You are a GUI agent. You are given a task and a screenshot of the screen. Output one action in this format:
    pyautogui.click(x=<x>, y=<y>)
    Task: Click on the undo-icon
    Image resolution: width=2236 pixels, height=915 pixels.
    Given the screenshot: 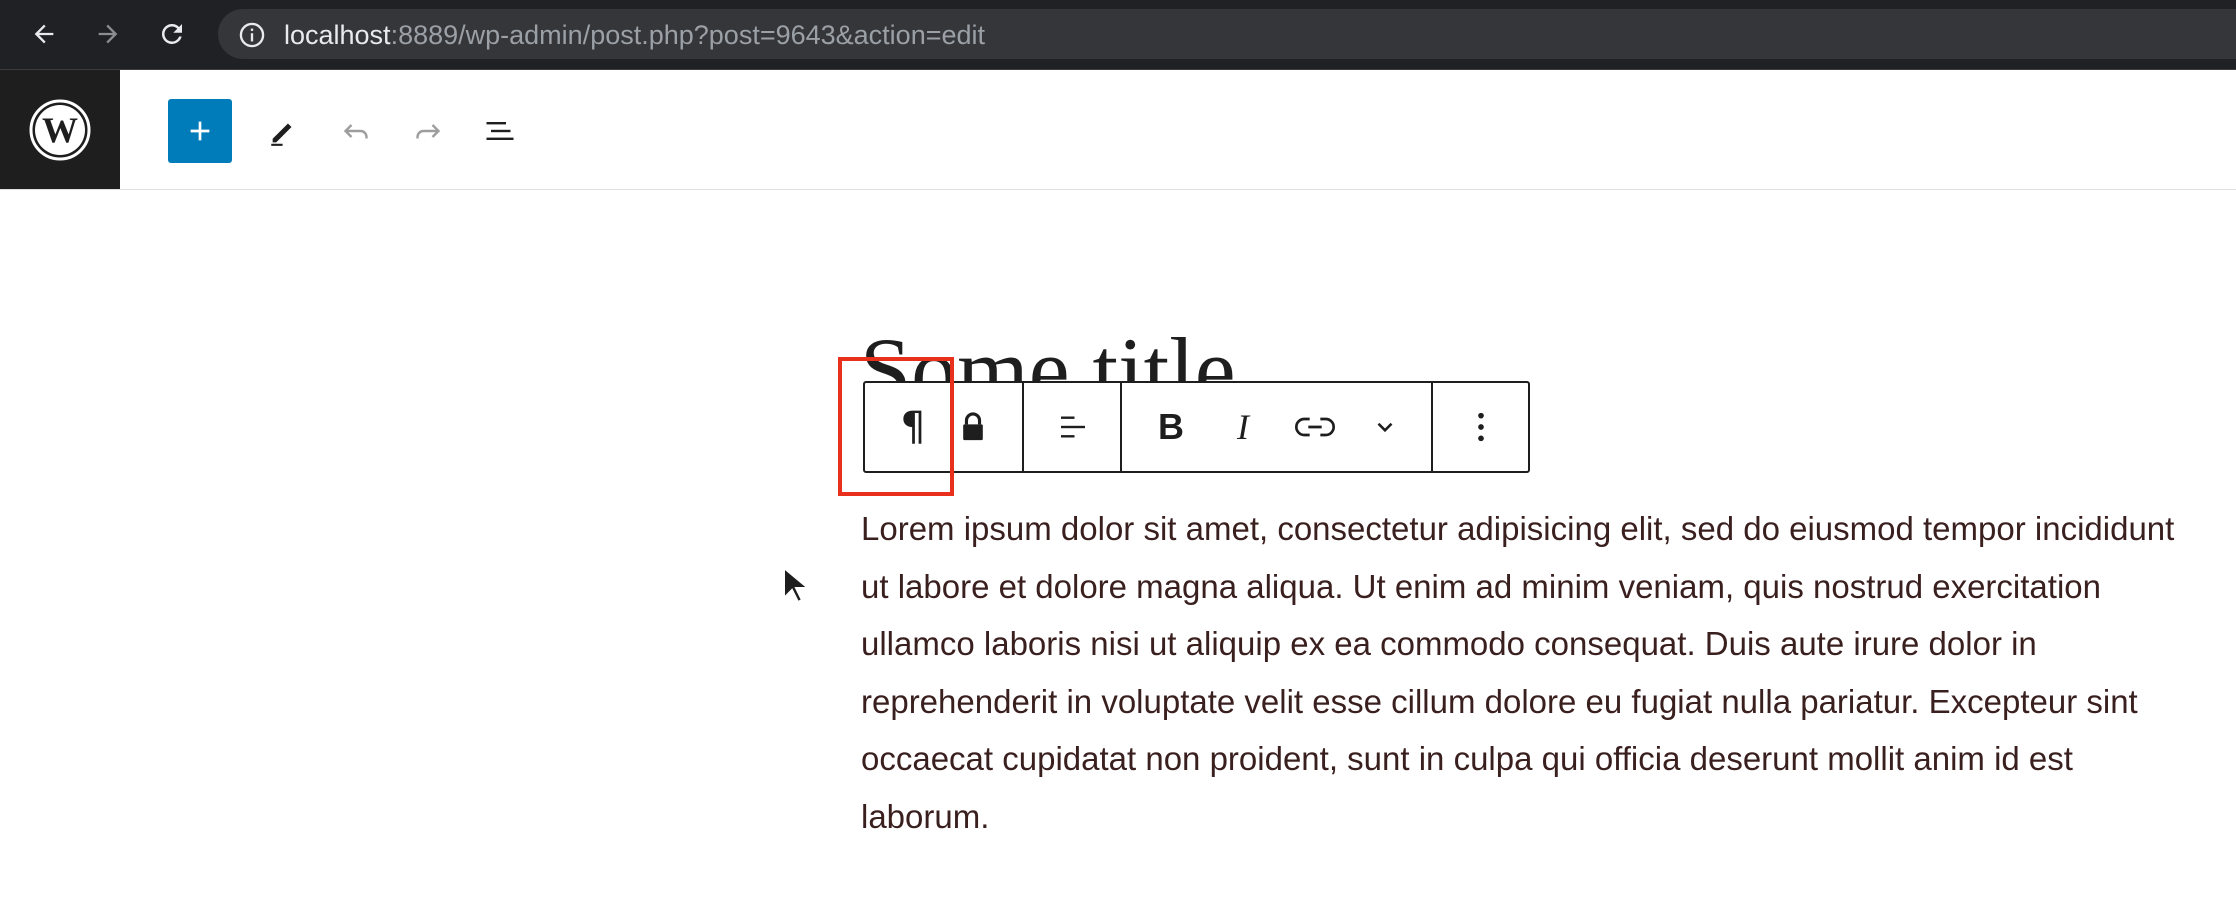 What is the action you would take?
    pyautogui.click(x=355, y=131)
    